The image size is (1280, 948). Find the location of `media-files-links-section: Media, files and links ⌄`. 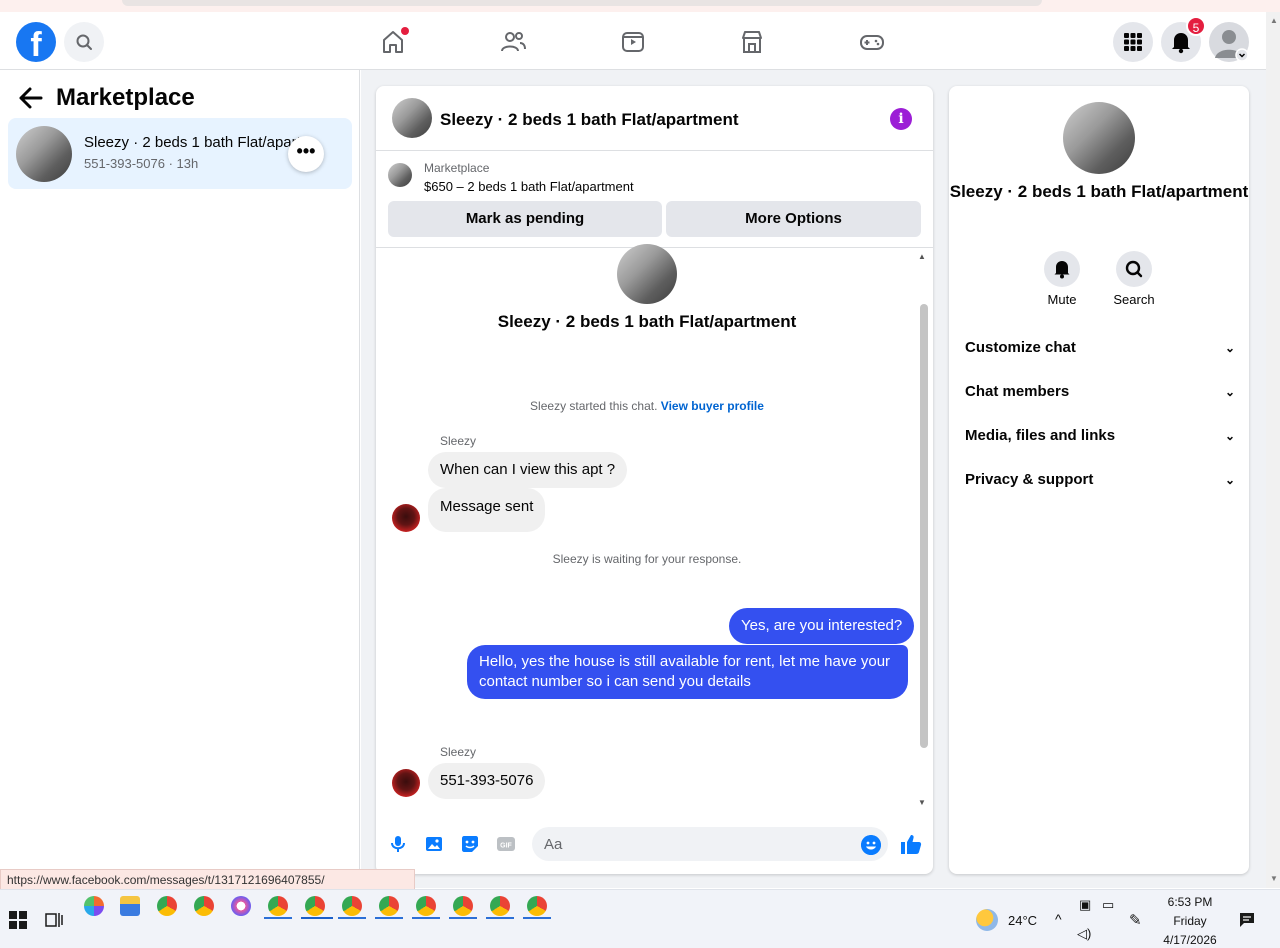

media-files-links-section: Media, files and links ⌄ is located at coordinates (1100, 439).